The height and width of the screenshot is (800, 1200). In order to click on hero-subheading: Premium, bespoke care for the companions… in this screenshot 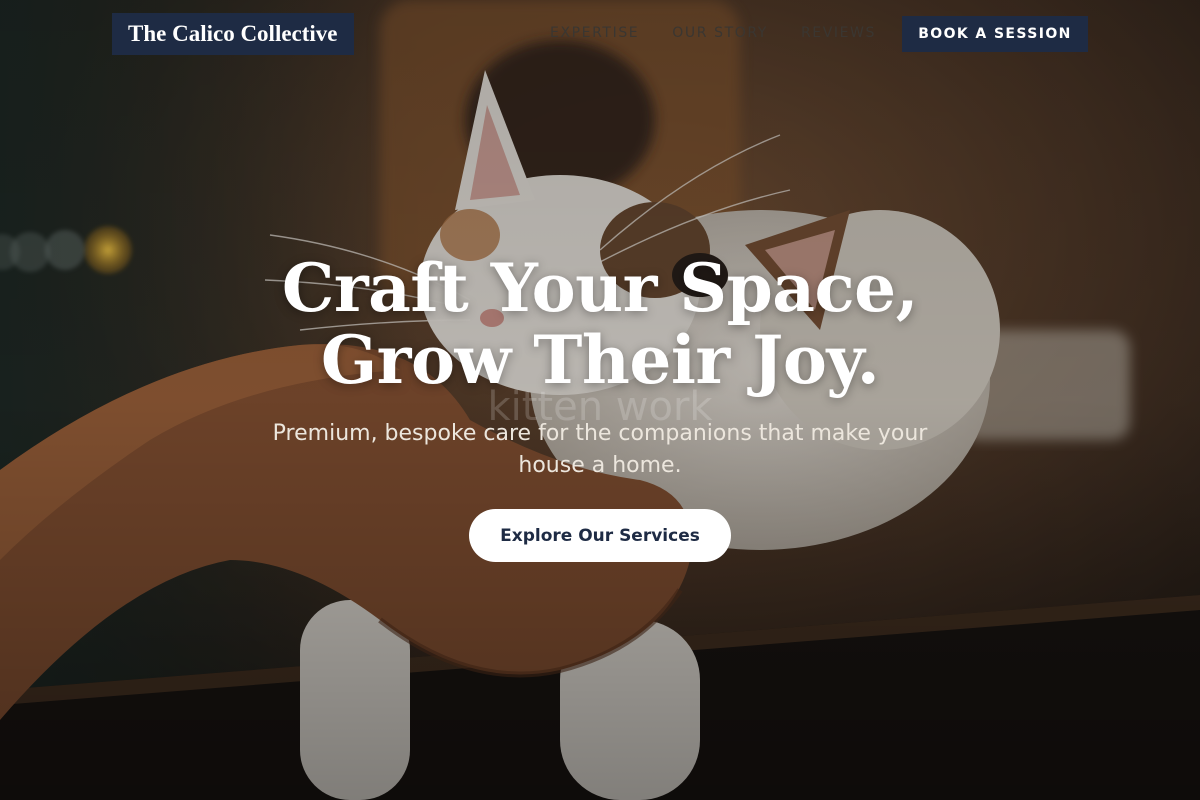, I will do `click(600, 449)`.